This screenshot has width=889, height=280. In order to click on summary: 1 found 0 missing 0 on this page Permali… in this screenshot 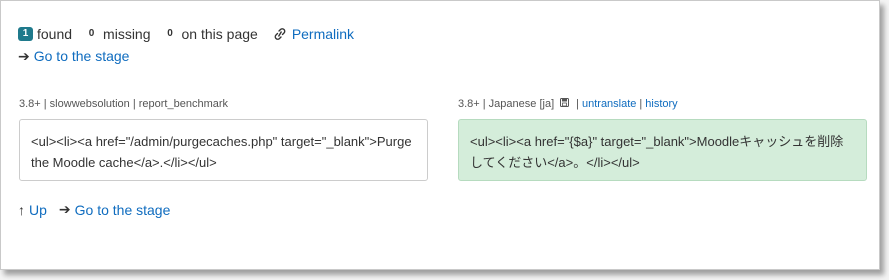, I will do `click(186, 45)`.